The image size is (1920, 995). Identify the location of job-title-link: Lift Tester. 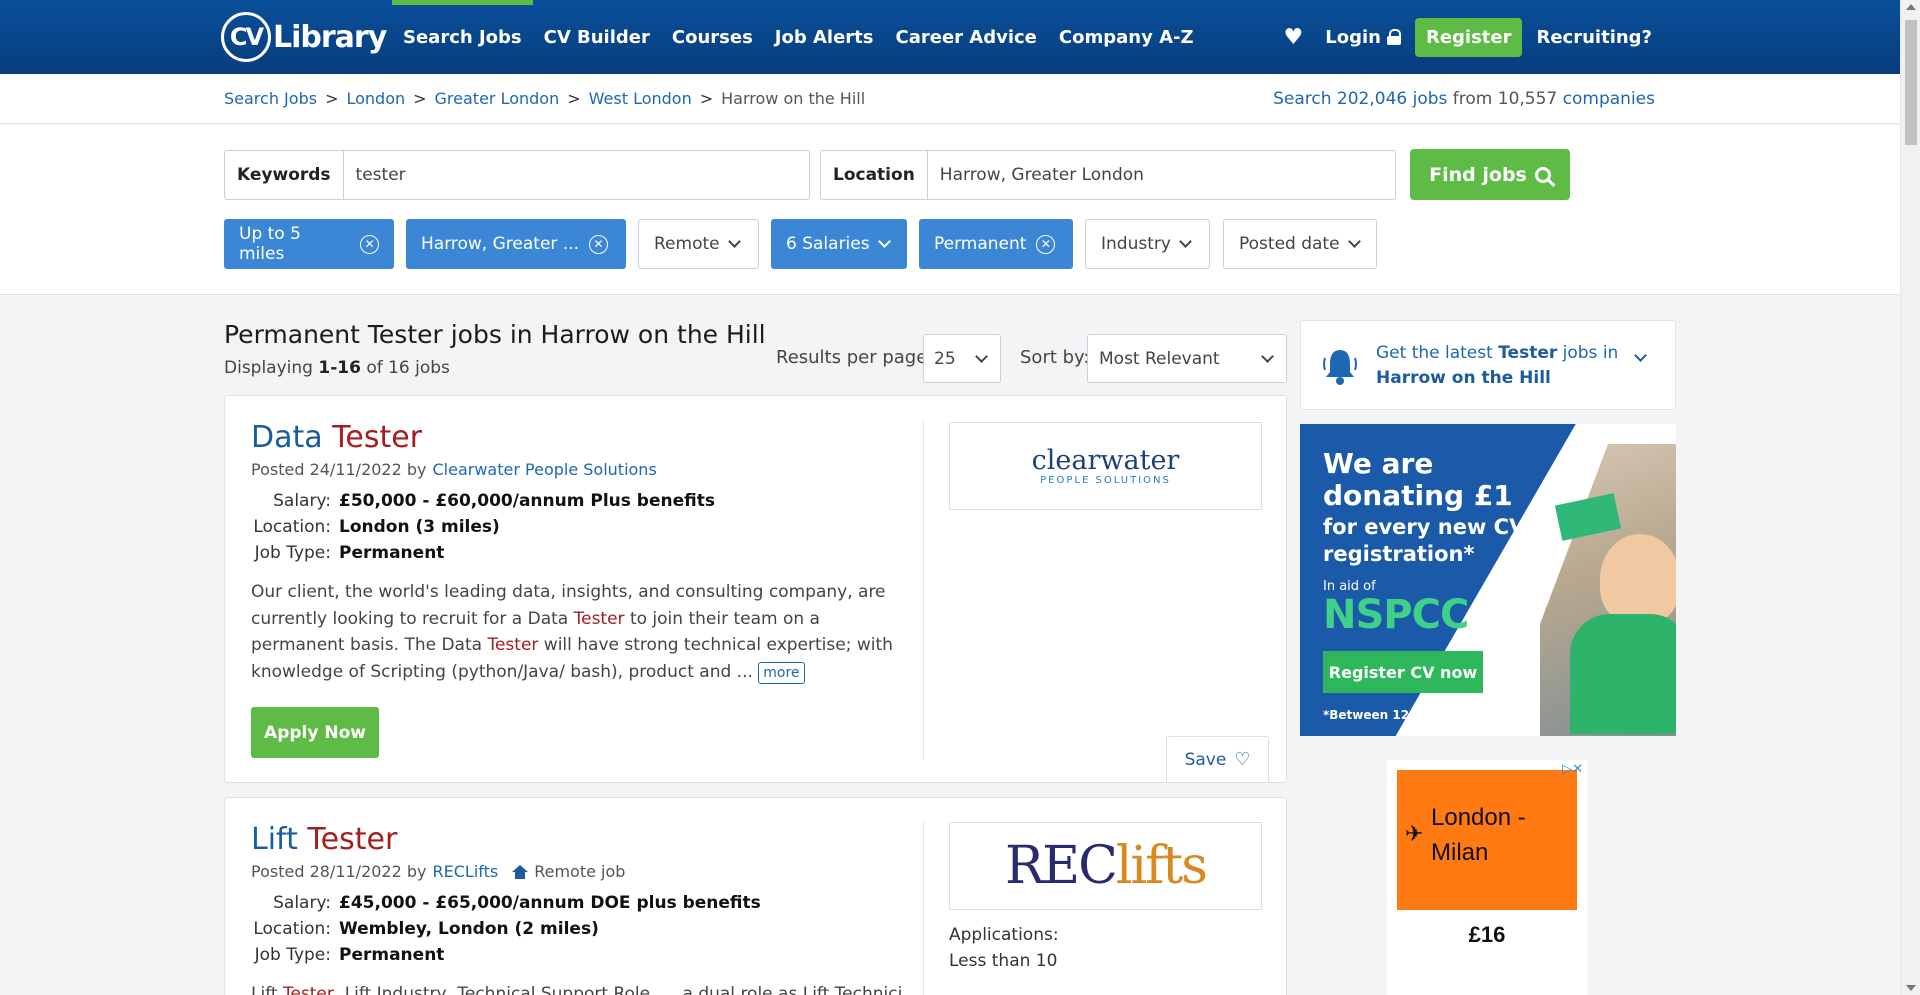
(324, 839).